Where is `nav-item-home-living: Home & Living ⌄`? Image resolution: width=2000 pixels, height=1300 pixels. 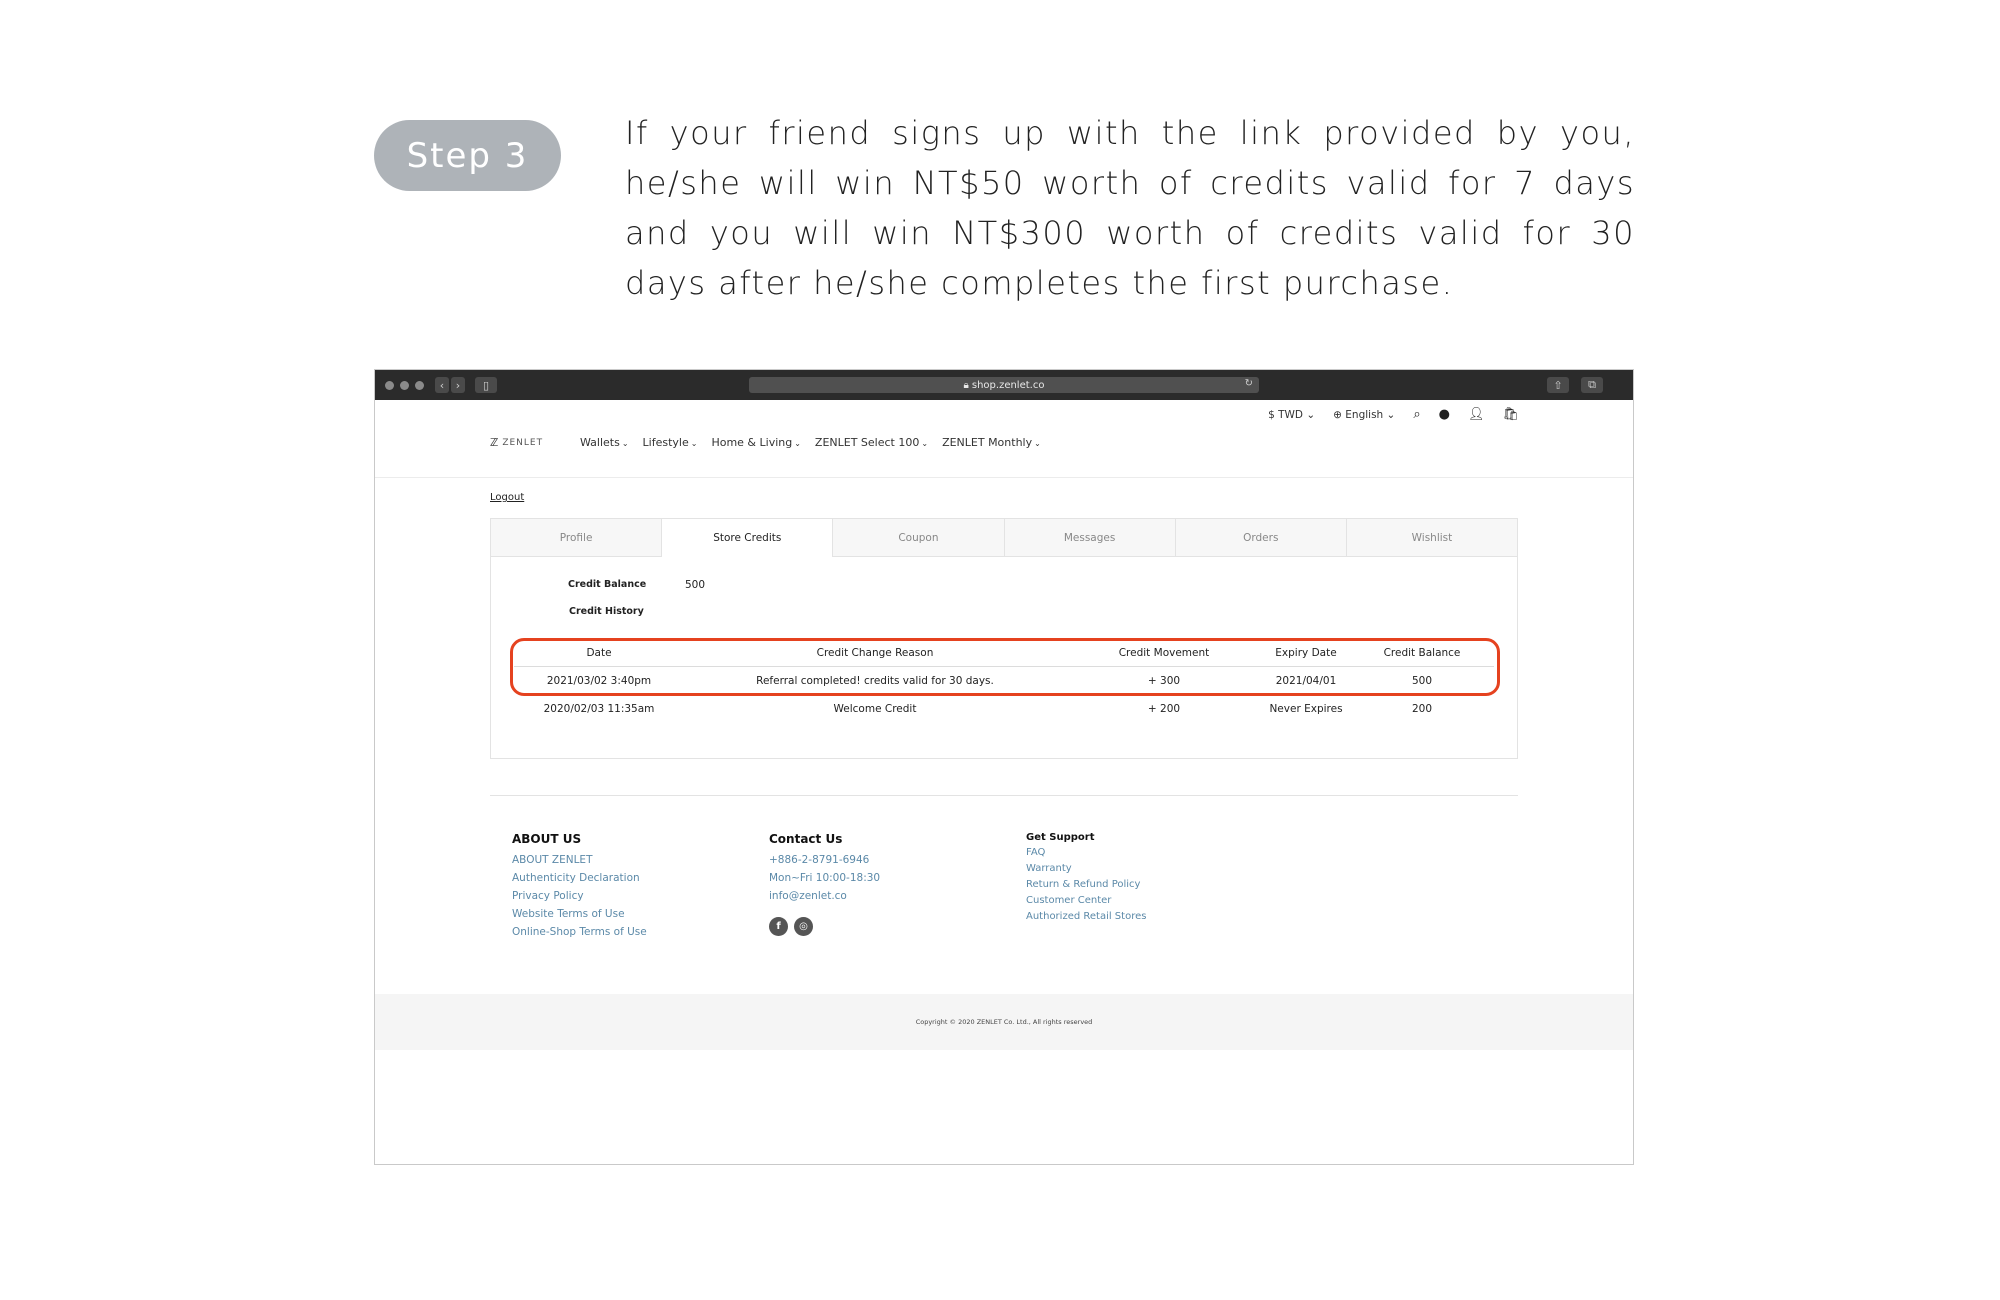
nav-item-home-living: Home & Living ⌄ is located at coordinates (755, 442).